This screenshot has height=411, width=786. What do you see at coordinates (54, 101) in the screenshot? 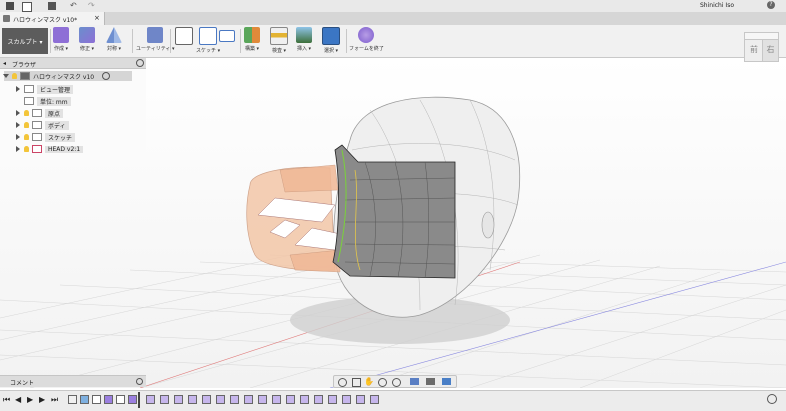
I see `browser-item-label: 単位: mm` at bounding box center [54, 101].